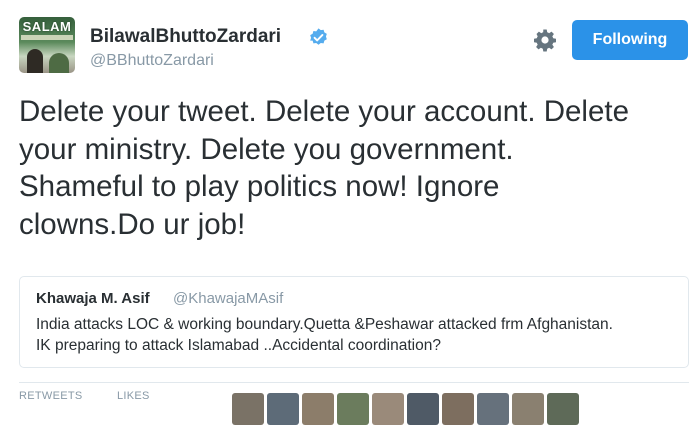 This screenshot has height=425, width=700. Describe the element at coordinates (318, 36) in the screenshot. I see `verified-badge-icon` at that location.